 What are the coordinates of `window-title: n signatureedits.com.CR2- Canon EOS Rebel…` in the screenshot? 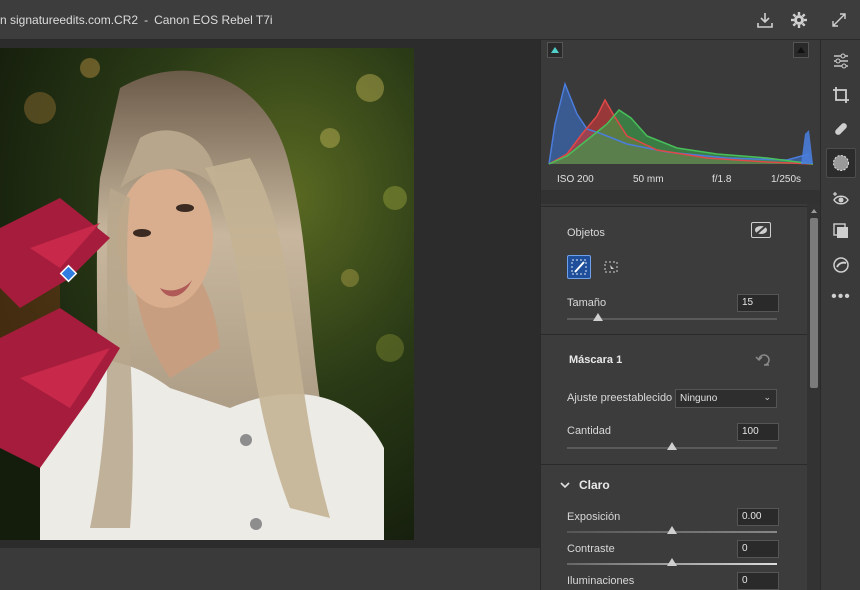 It's located at (136, 20).